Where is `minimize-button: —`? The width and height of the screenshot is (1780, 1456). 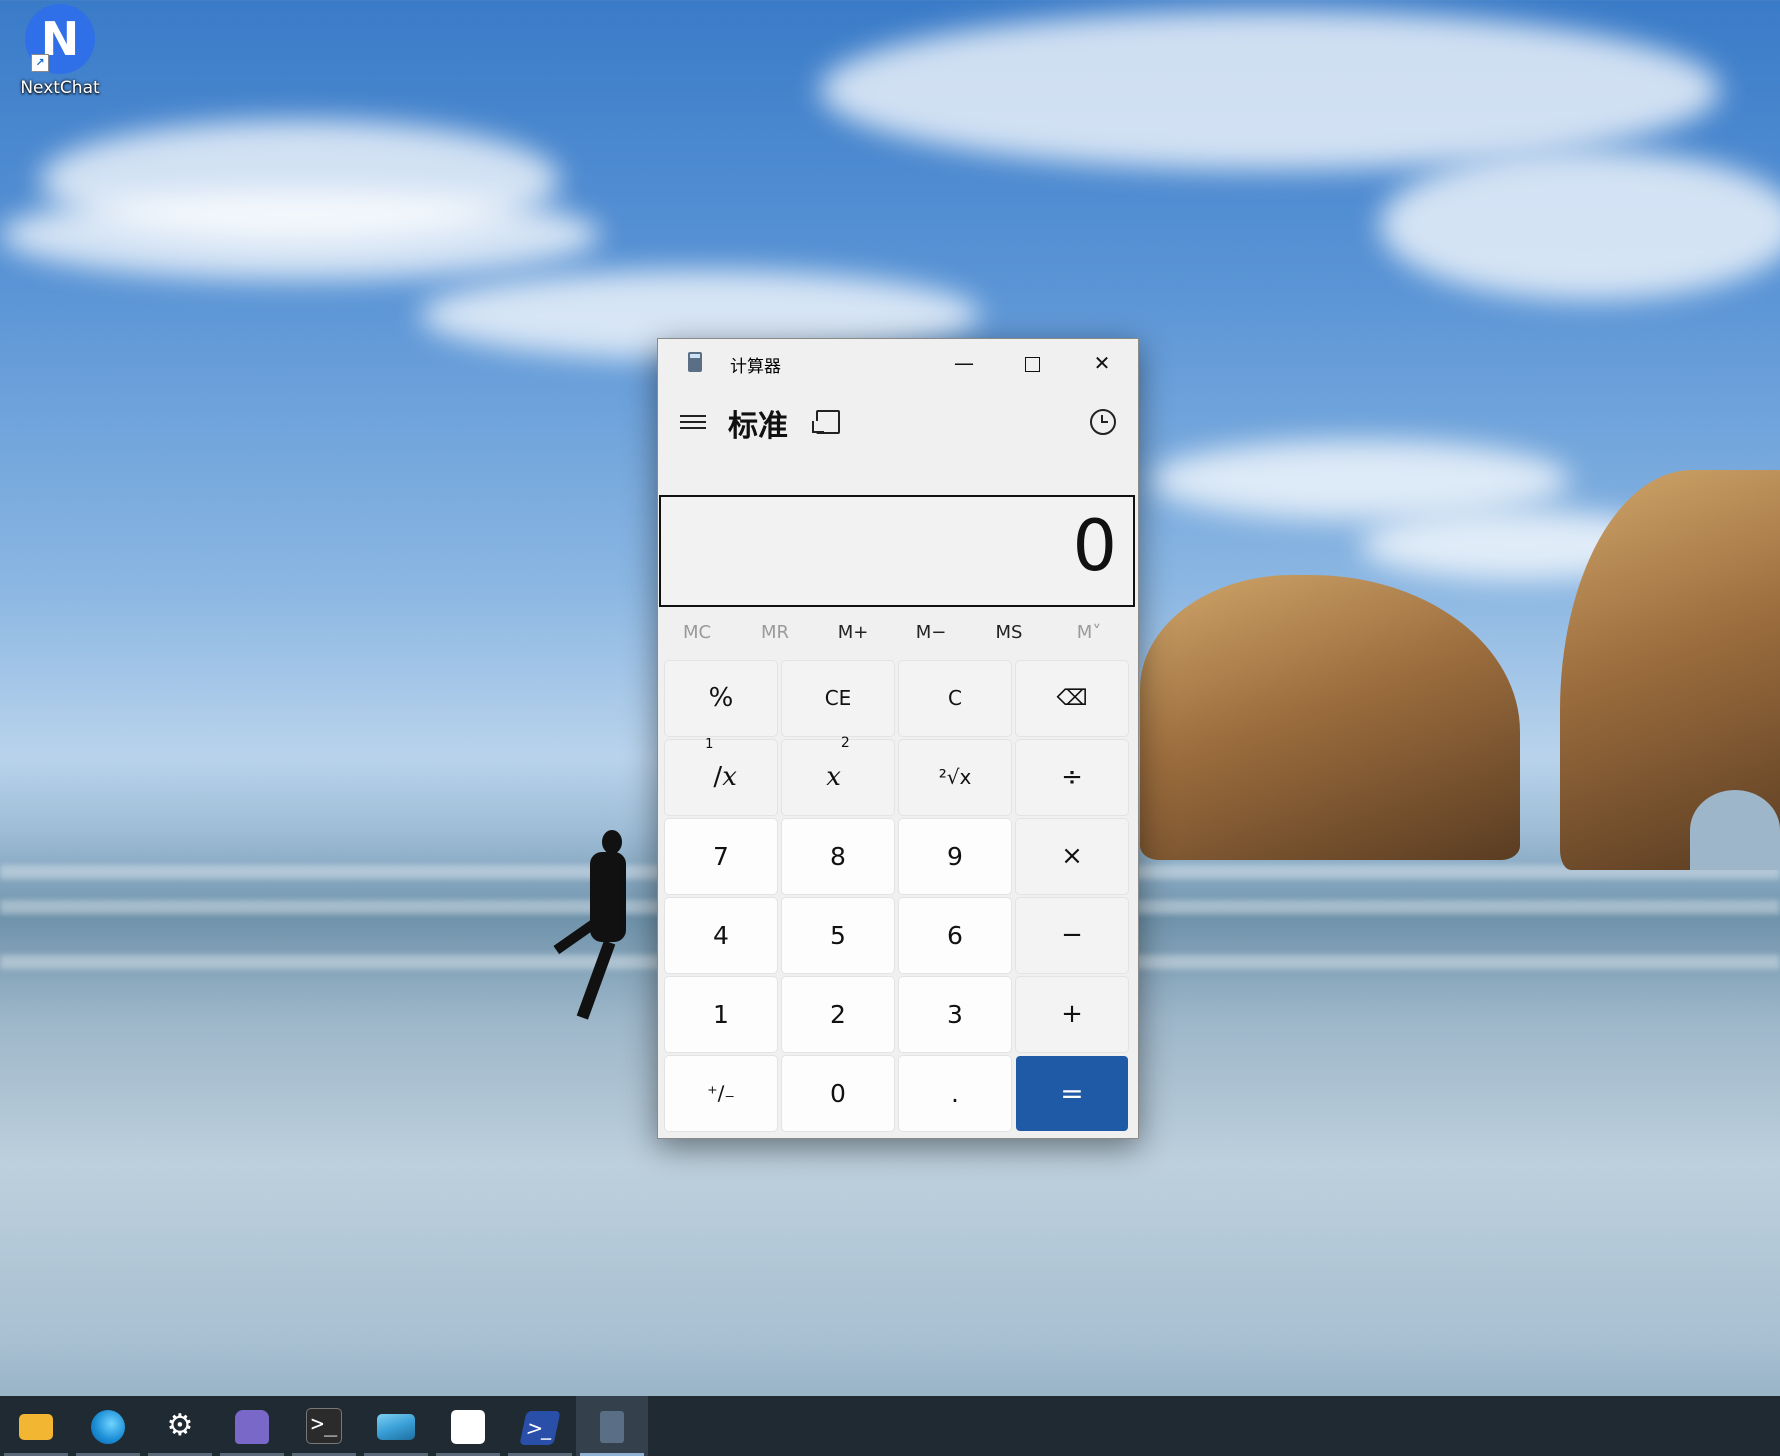 minimize-button: — is located at coordinates (964, 363).